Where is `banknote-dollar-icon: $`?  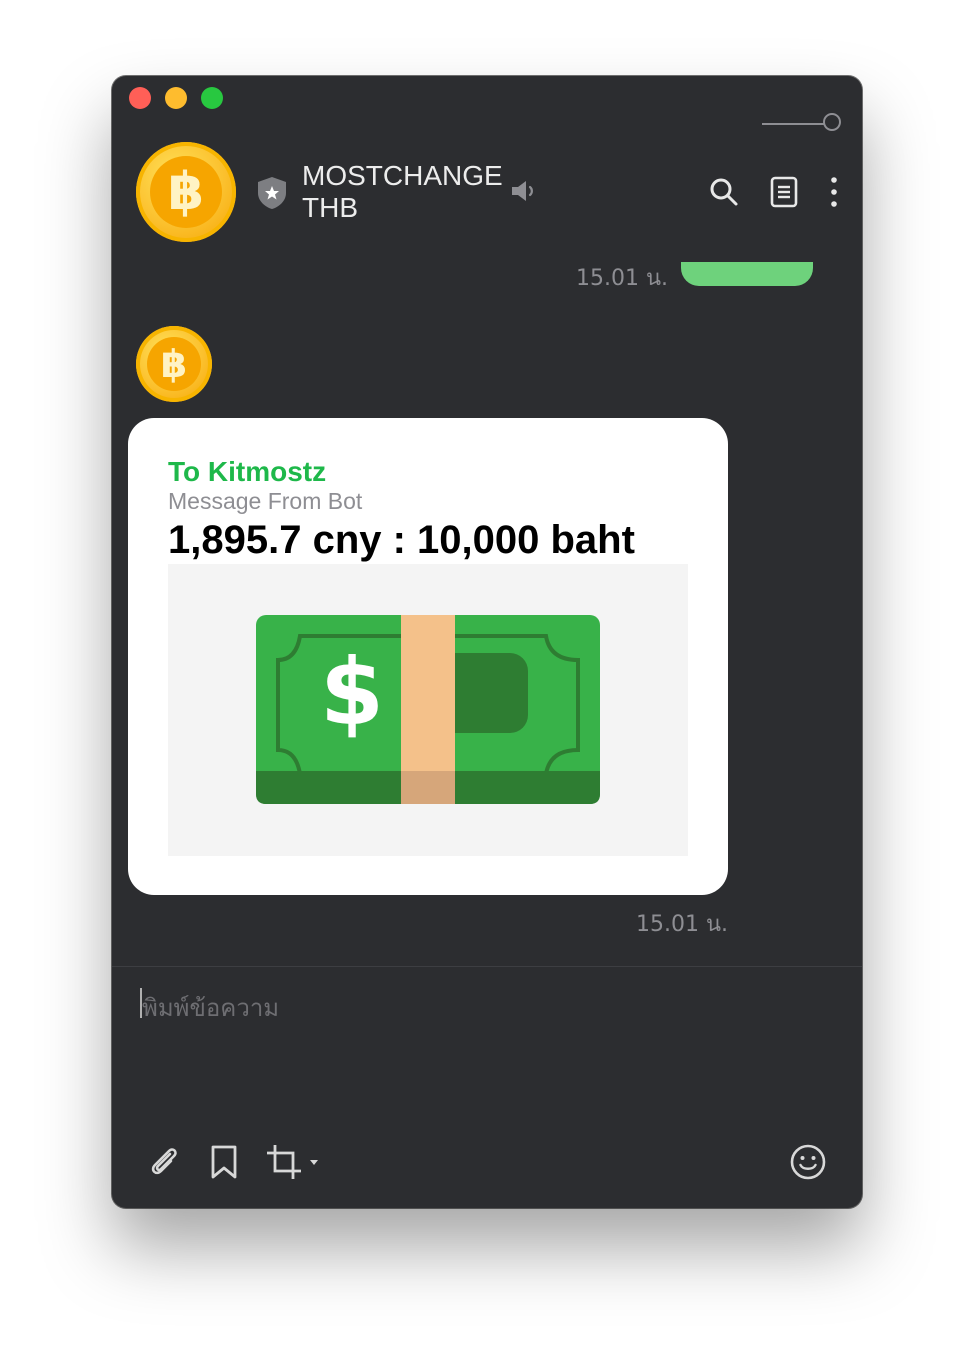
banknote-dollar-icon: $ is located at coordinates (428, 709).